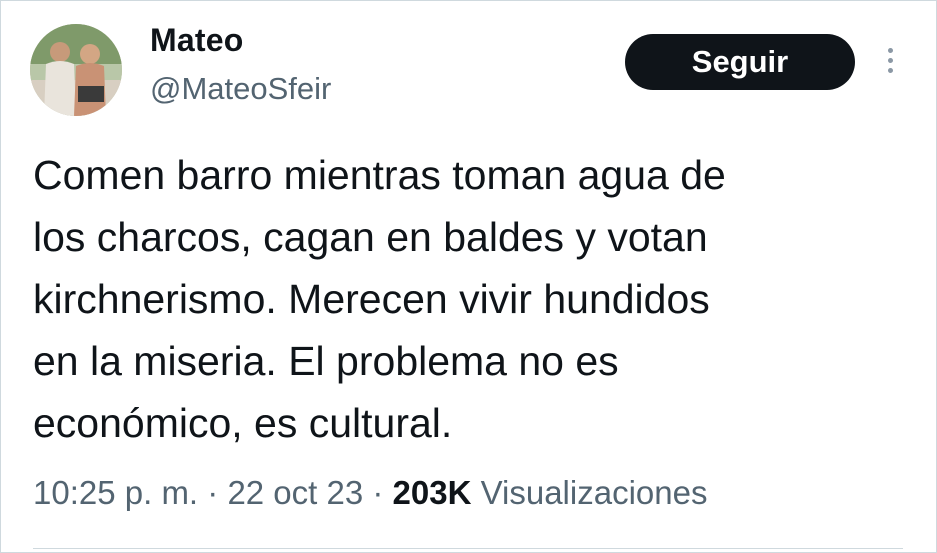 The image size is (937, 553). What do you see at coordinates (240, 89) in the screenshot?
I see `author-handle: @MateoSfeir` at bounding box center [240, 89].